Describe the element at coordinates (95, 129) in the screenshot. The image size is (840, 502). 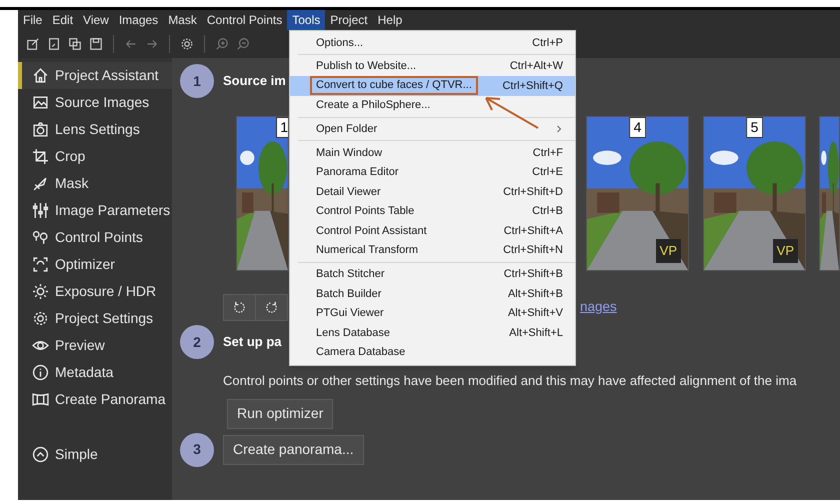
I see `sidebar-item: Lens Settings` at that location.